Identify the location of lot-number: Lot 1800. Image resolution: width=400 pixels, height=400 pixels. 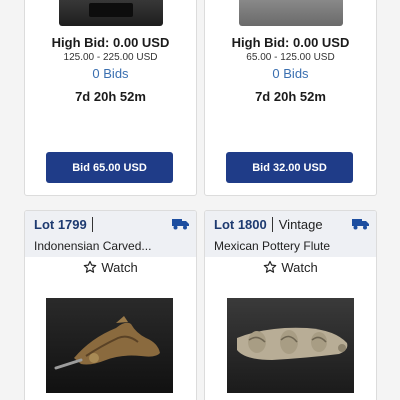
(240, 224).